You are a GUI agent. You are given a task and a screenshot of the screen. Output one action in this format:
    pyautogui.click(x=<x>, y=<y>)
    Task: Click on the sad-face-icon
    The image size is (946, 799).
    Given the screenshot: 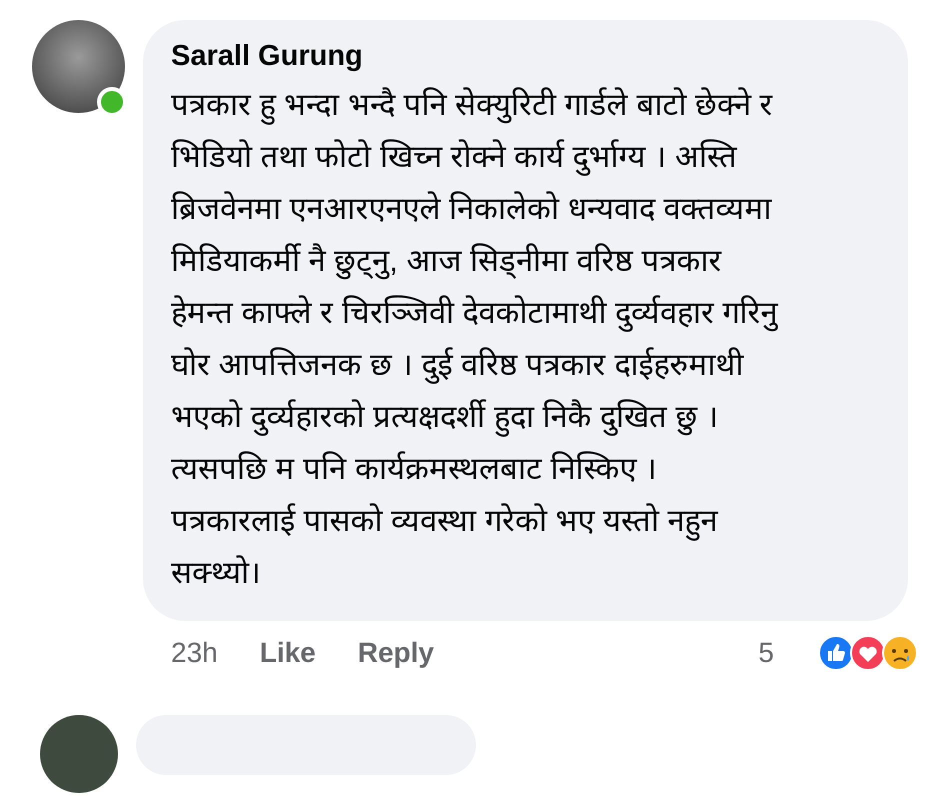 What is the action you would take?
    pyautogui.click(x=900, y=653)
    